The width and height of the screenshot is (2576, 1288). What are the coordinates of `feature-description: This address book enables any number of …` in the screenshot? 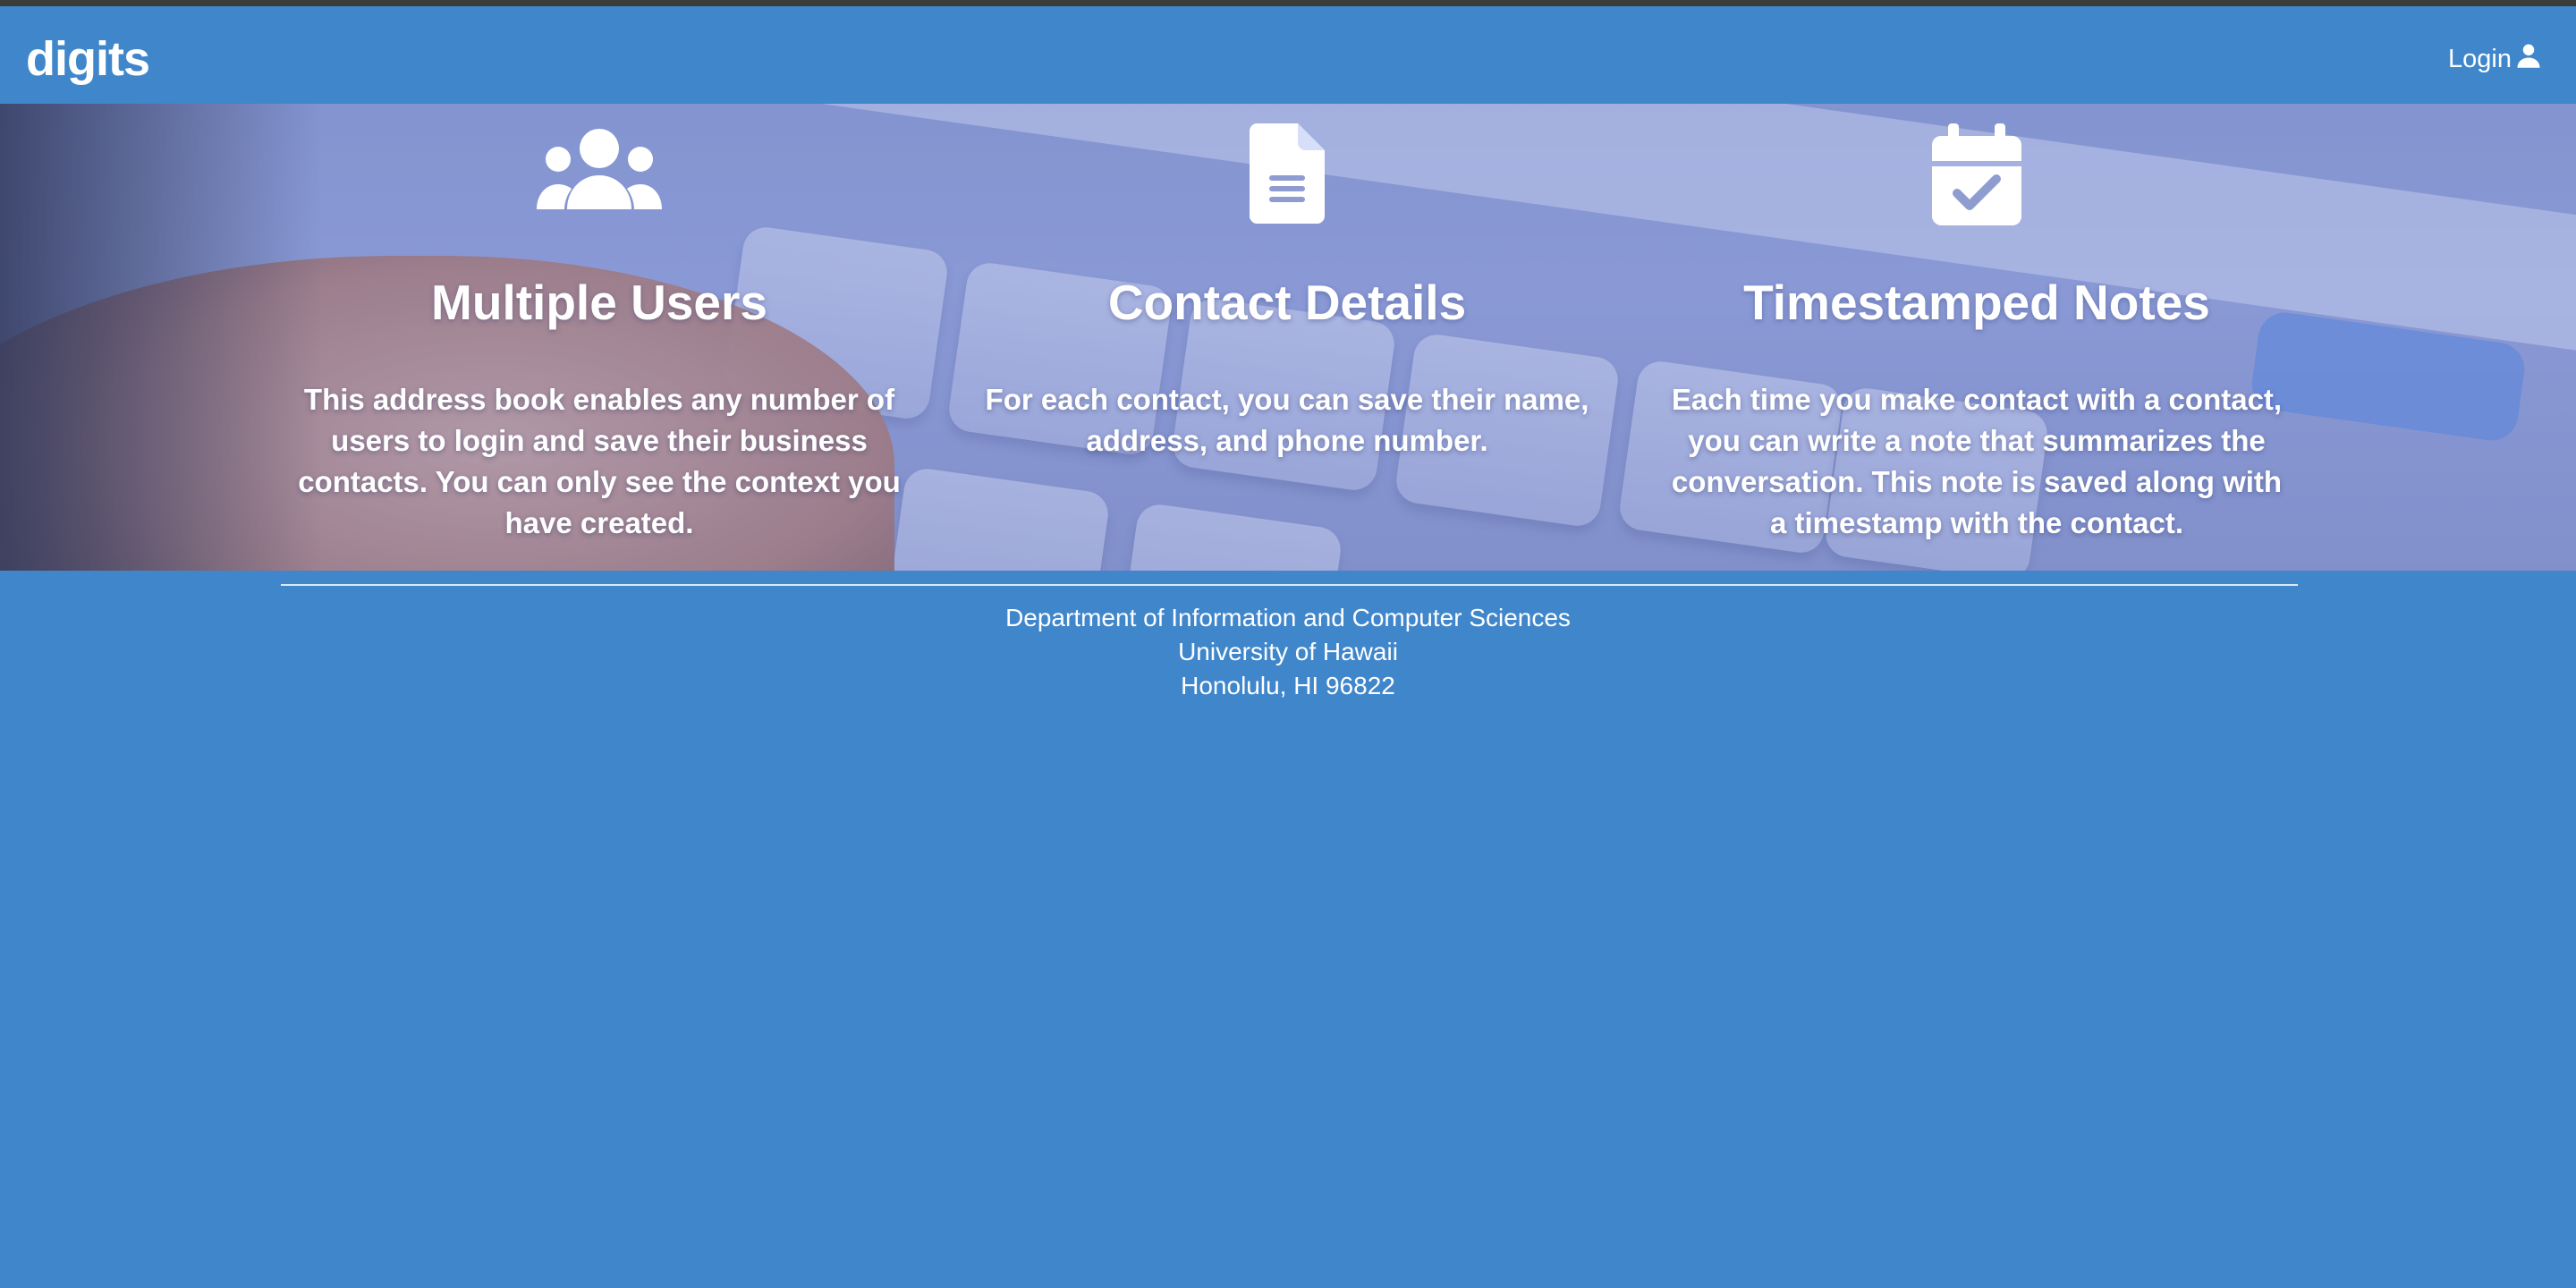 It's located at (599, 461).